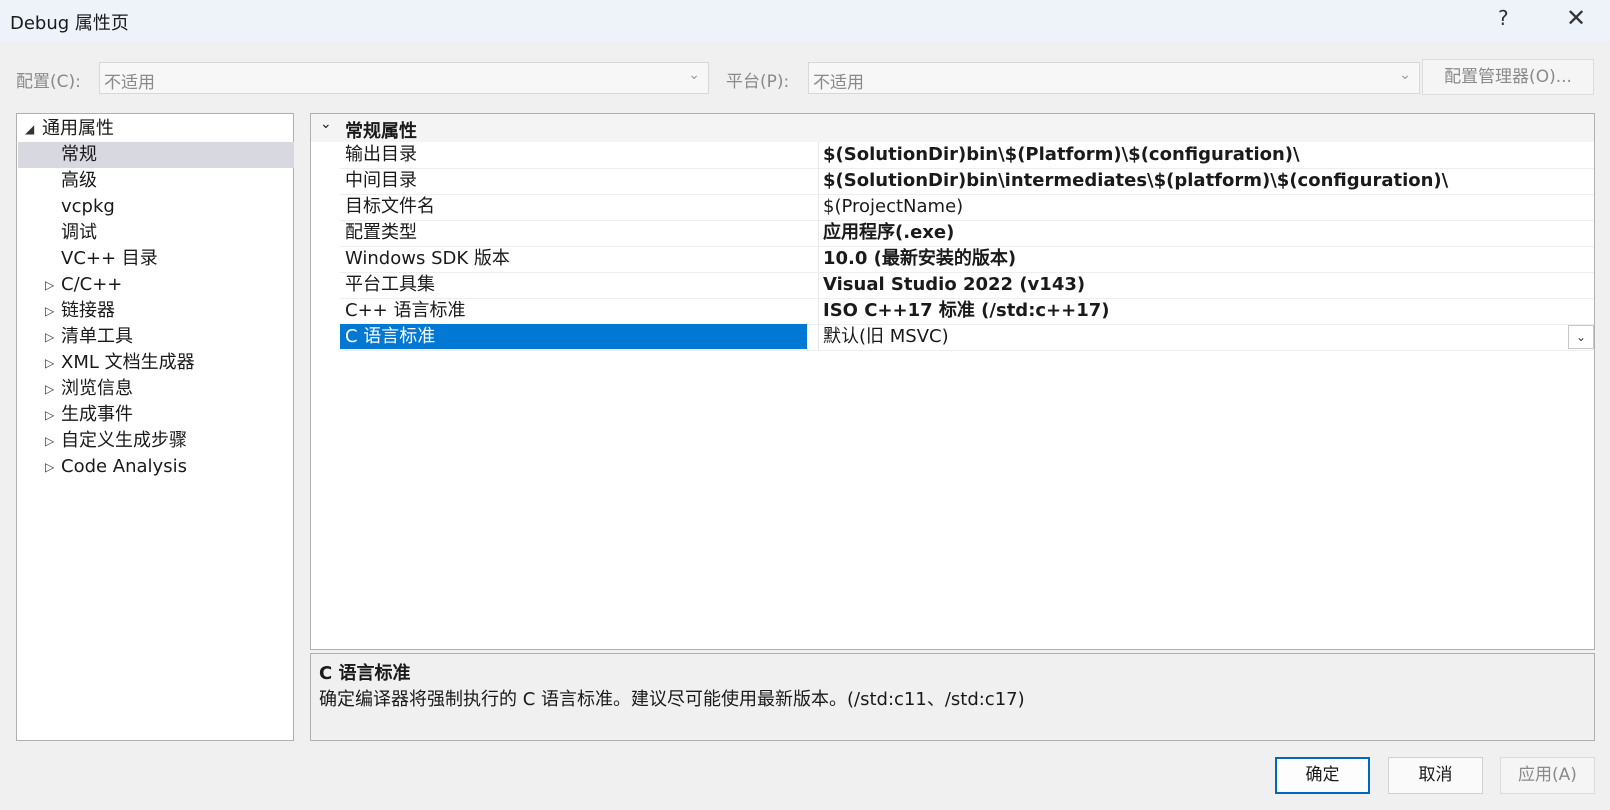 This screenshot has width=1610, height=810. I want to click on property-row: C++ 语言标准 ISO C++17 标准 (/std:c++17), so click(967, 311).